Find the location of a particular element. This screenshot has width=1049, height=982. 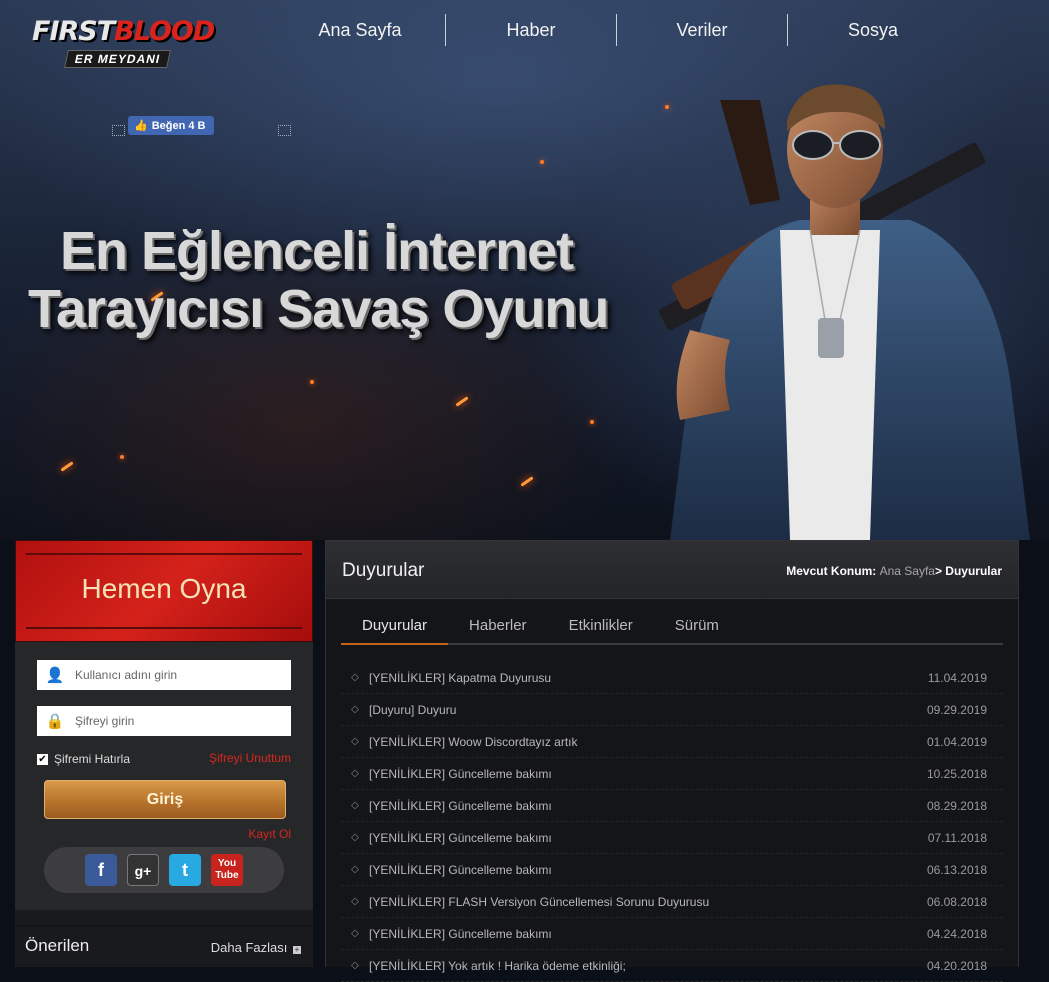

login-button: Giriş is located at coordinates (165, 799).